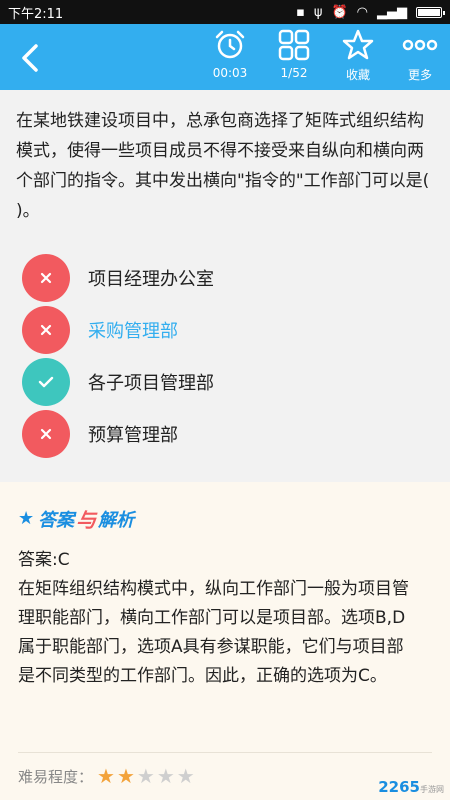  Describe the element at coordinates (420, 45) in the screenshot. I see `more-dots-icon` at that location.